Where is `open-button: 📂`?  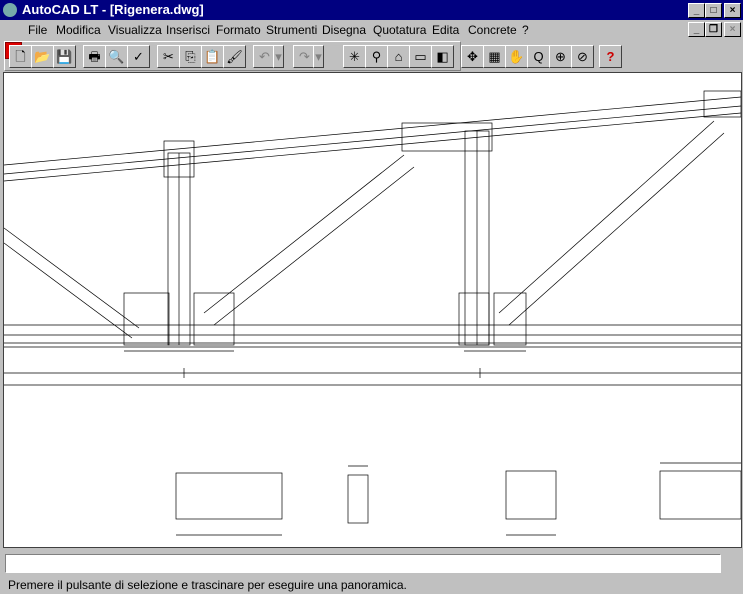
open-button: 📂 is located at coordinates (42, 56).